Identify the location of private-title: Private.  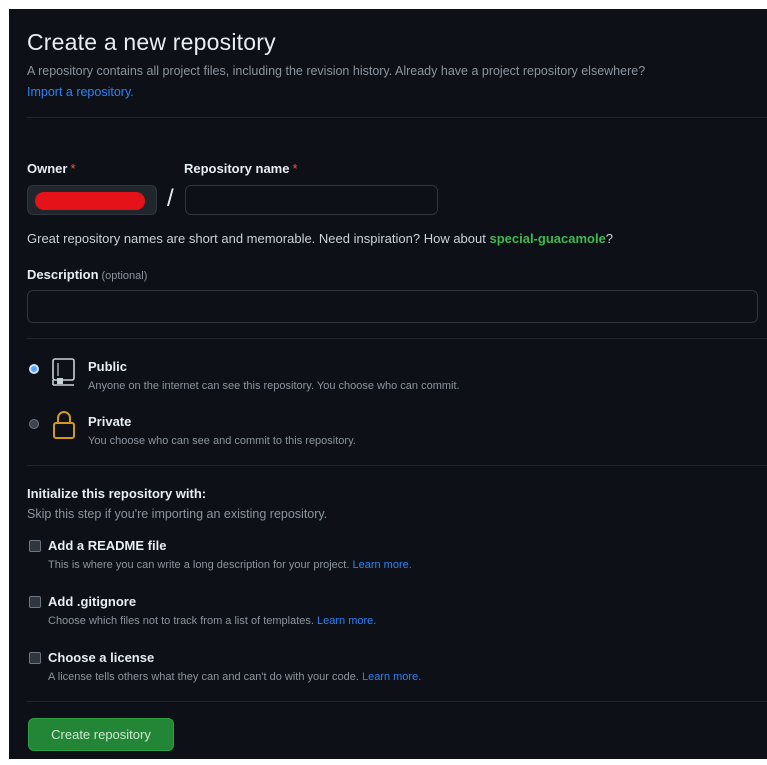
(110, 421).